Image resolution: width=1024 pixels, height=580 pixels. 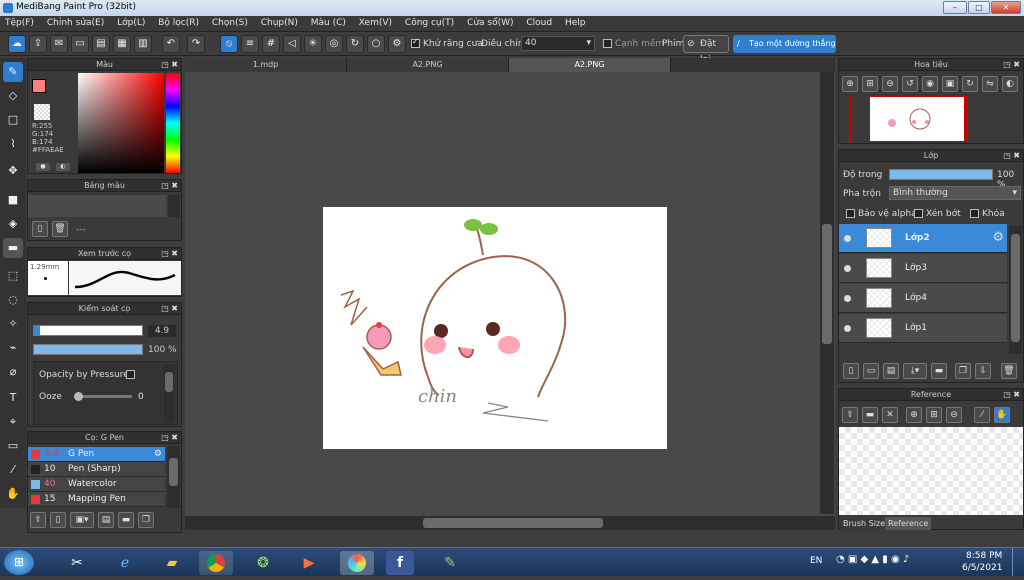 I want to click on grid-icon: ▦, so click(x=122, y=44).